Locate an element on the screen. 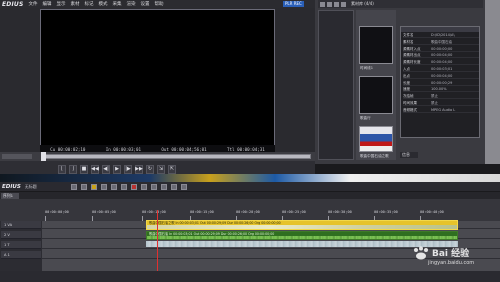 This screenshot has width=500, height=282. property-row: 音频格式 MPEG Audio L is located at coordinates (441, 110).